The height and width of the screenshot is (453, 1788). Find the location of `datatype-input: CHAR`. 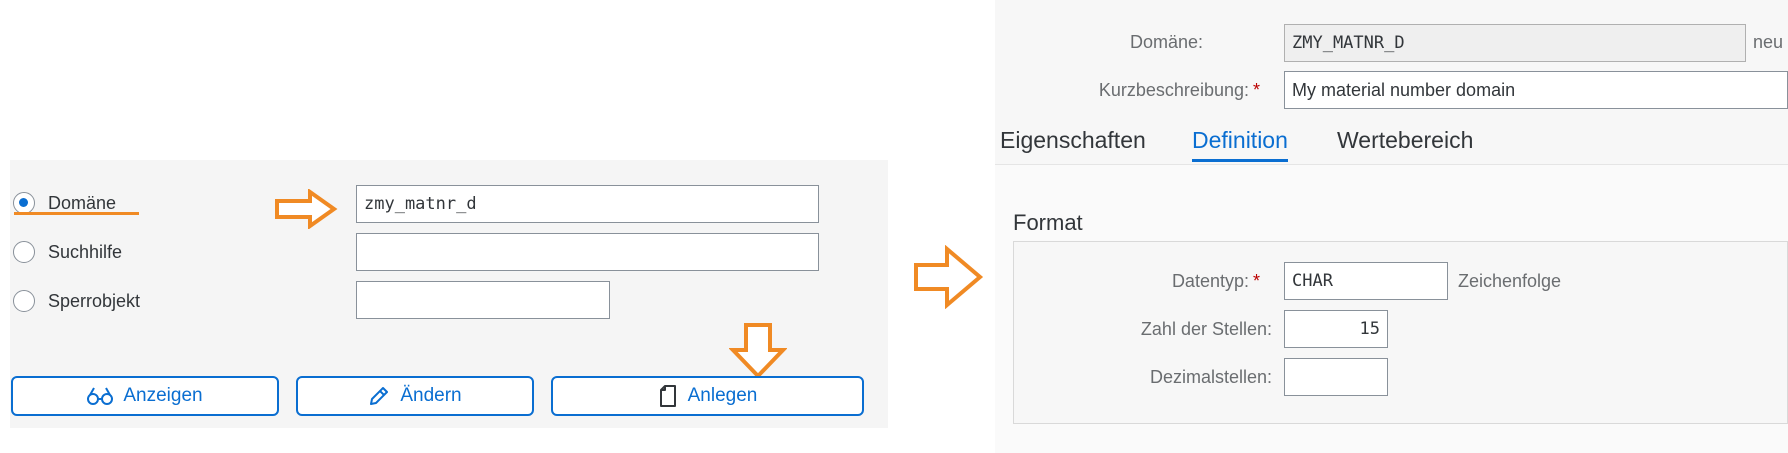

datatype-input: CHAR is located at coordinates (1366, 281).